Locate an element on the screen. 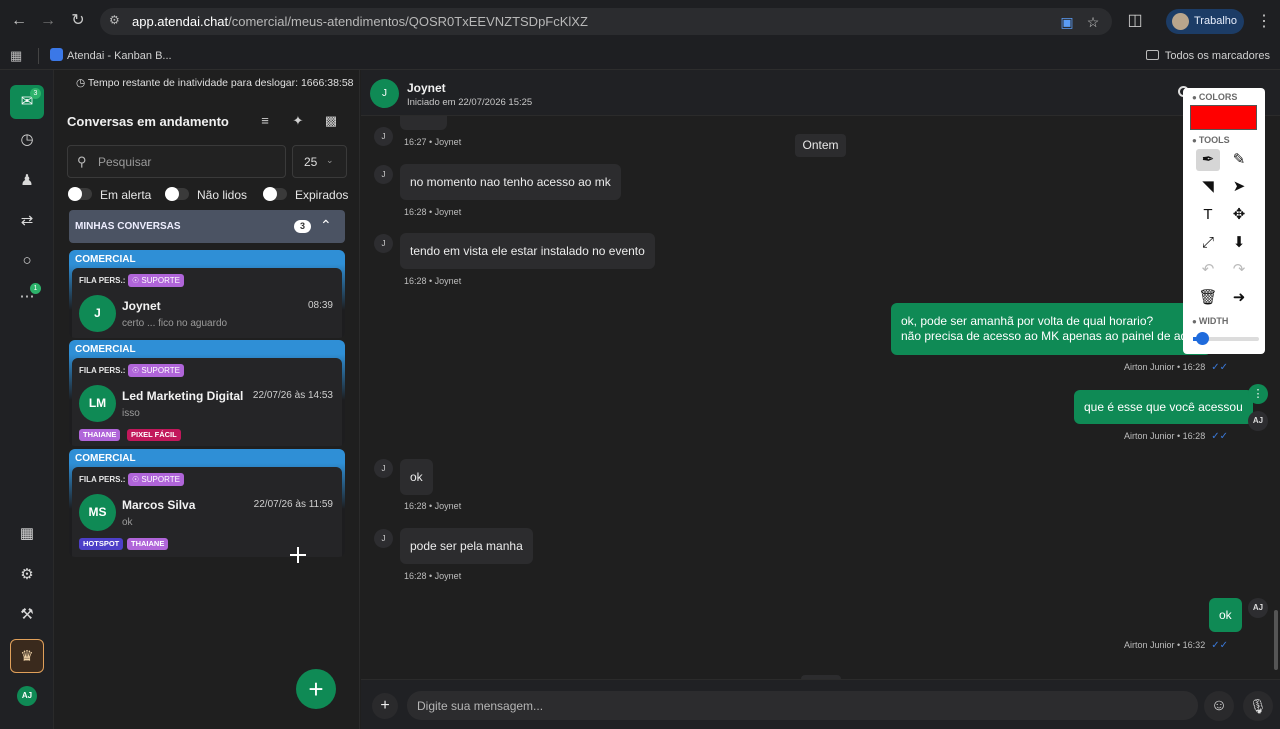  rail-more-button: ⋯ 1 is located at coordinates (27, 297).